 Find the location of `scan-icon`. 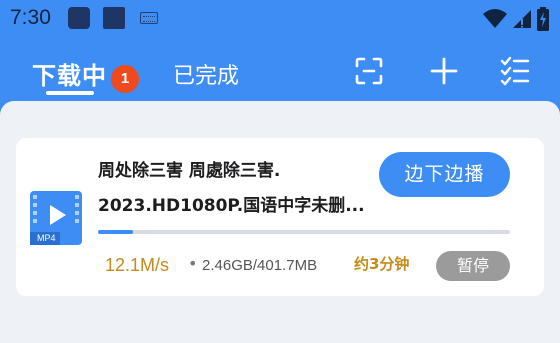

scan-icon is located at coordinates (369, 71).